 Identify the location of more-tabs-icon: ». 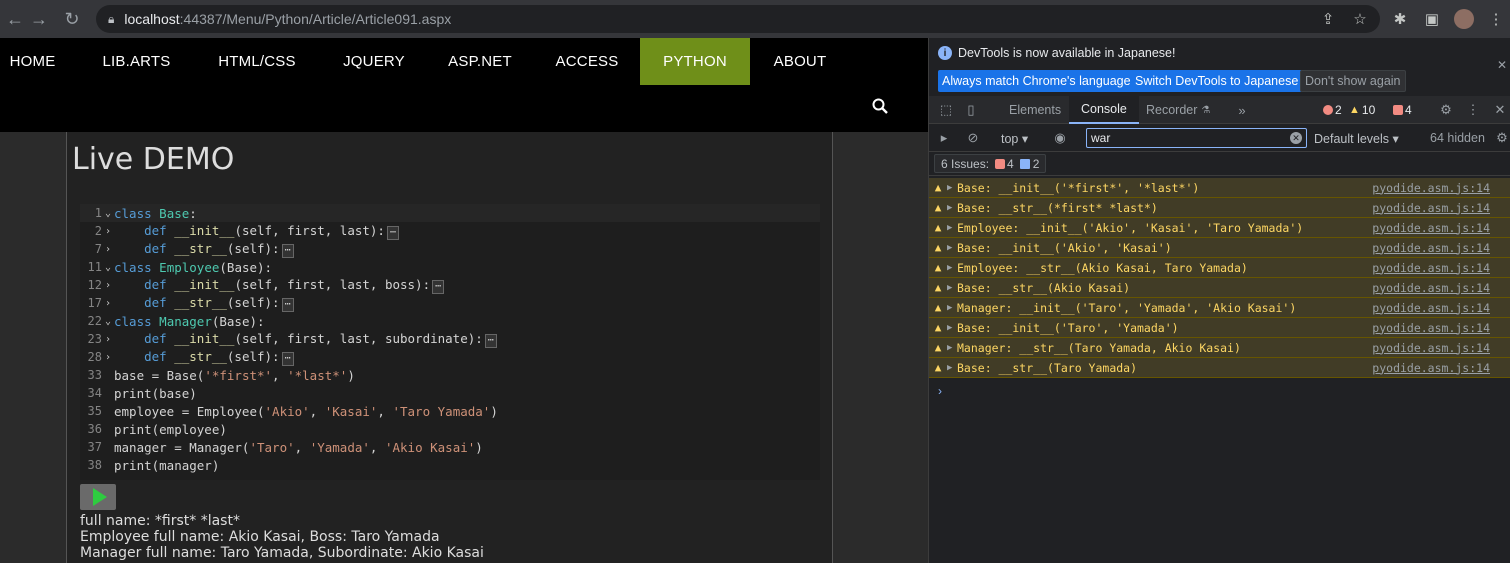
(1242, 110).